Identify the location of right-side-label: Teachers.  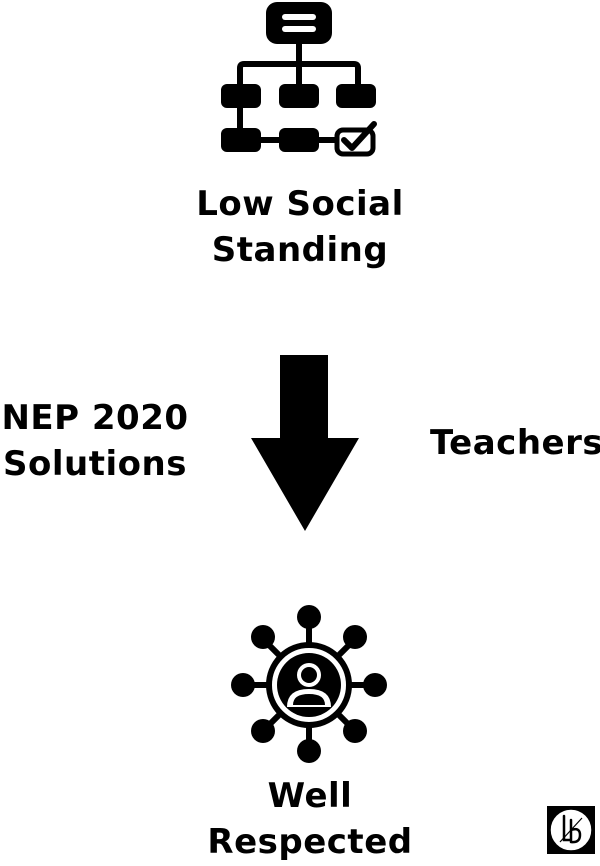
(515, 443).